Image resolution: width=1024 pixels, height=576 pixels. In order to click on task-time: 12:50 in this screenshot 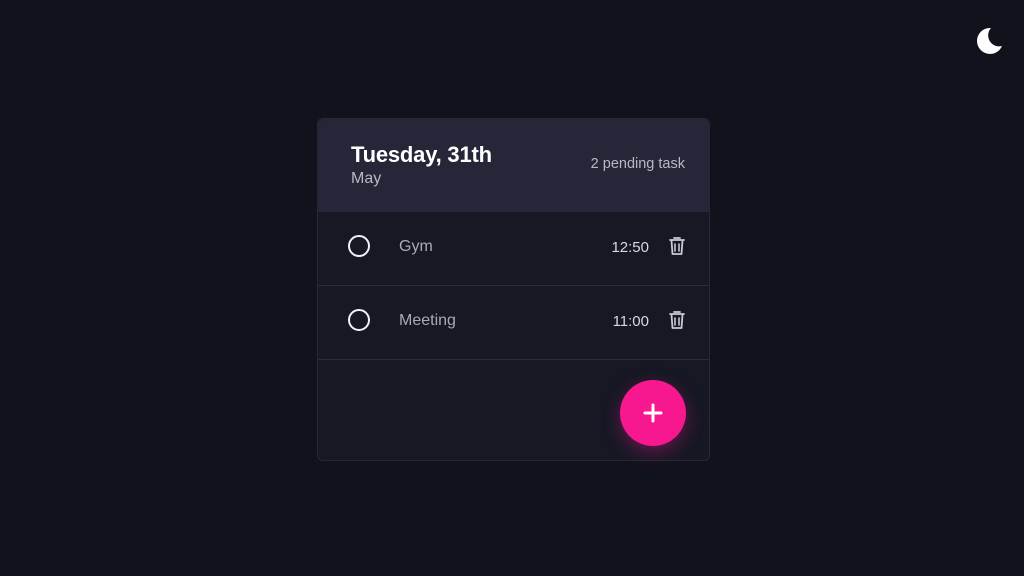, I will do `click(630, 247)`.